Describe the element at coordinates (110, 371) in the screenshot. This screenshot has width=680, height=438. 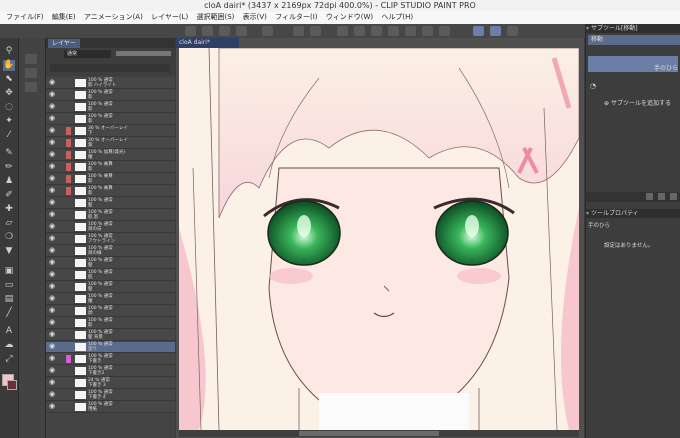
I see `layer-row: ◉ 100 % 通常 下書き2` at that location.